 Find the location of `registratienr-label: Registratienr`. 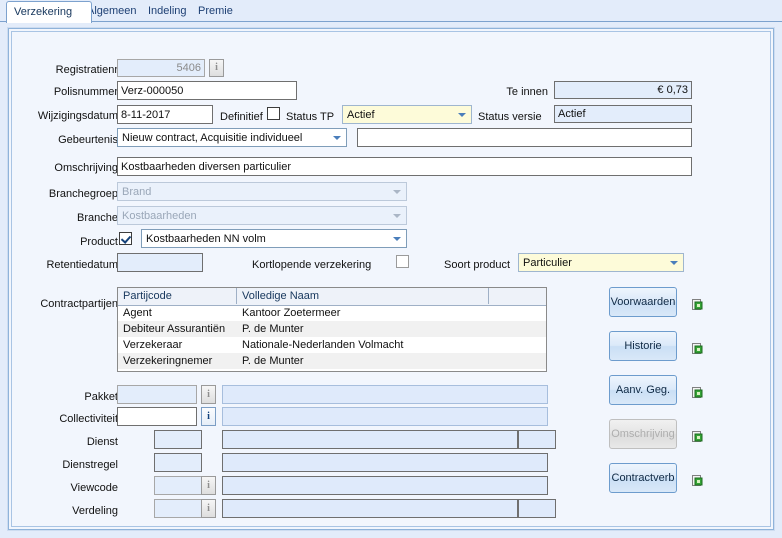

registratienr-label: Registratienr is located at coordinates (86, 70).